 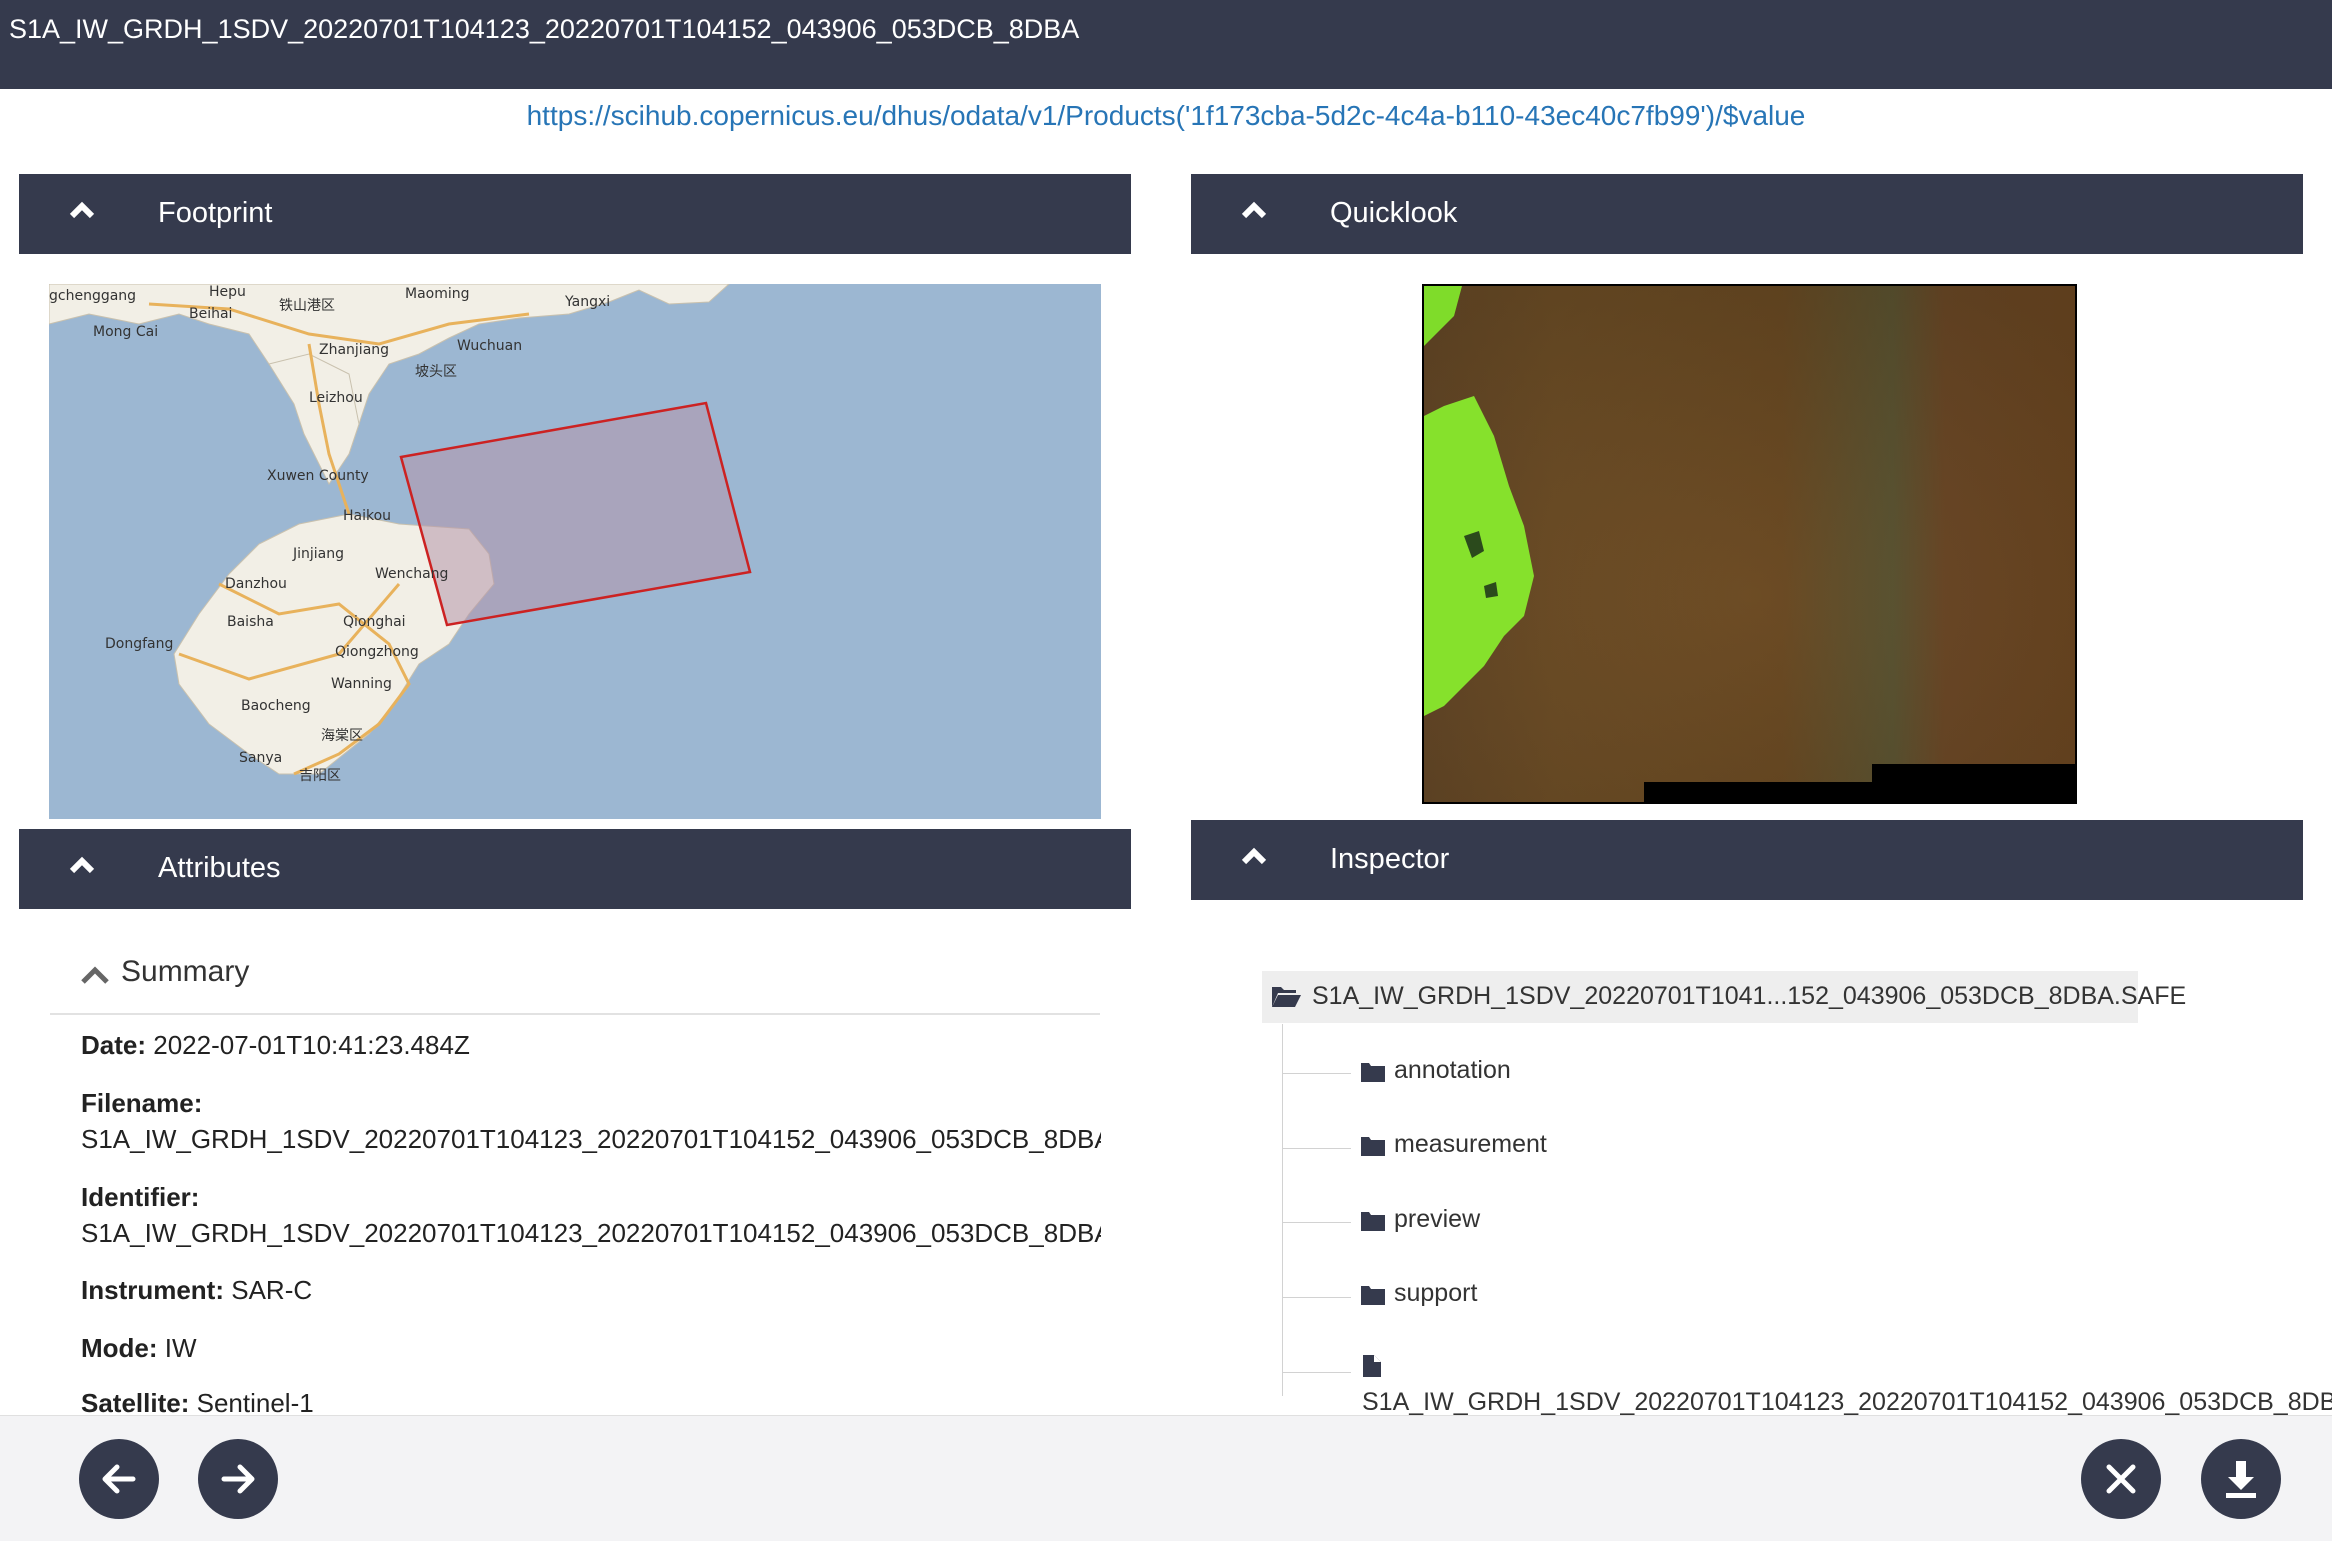 I want to click on map-label: Jinjiang, so click(x=318, y=554).